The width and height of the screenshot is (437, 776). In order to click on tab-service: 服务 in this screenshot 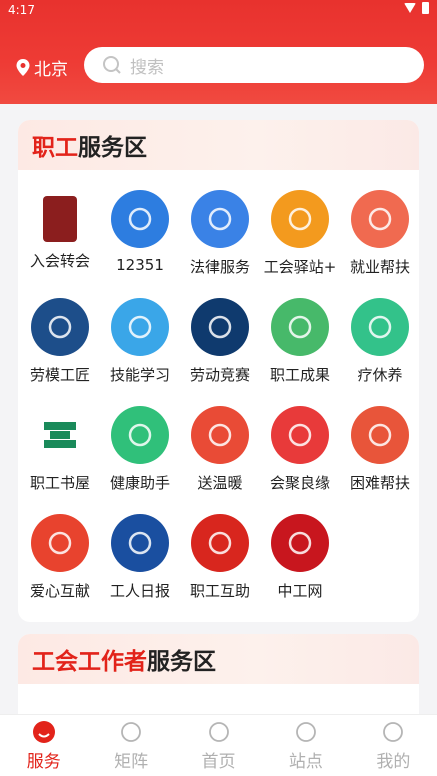, I will do `click(43, 745)`.